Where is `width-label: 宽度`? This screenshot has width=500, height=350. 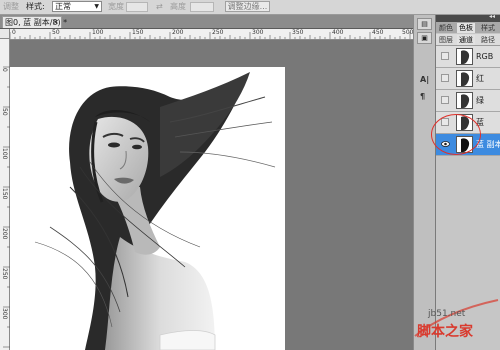 width-label: 宽度 is located at coordinates (116, 6).